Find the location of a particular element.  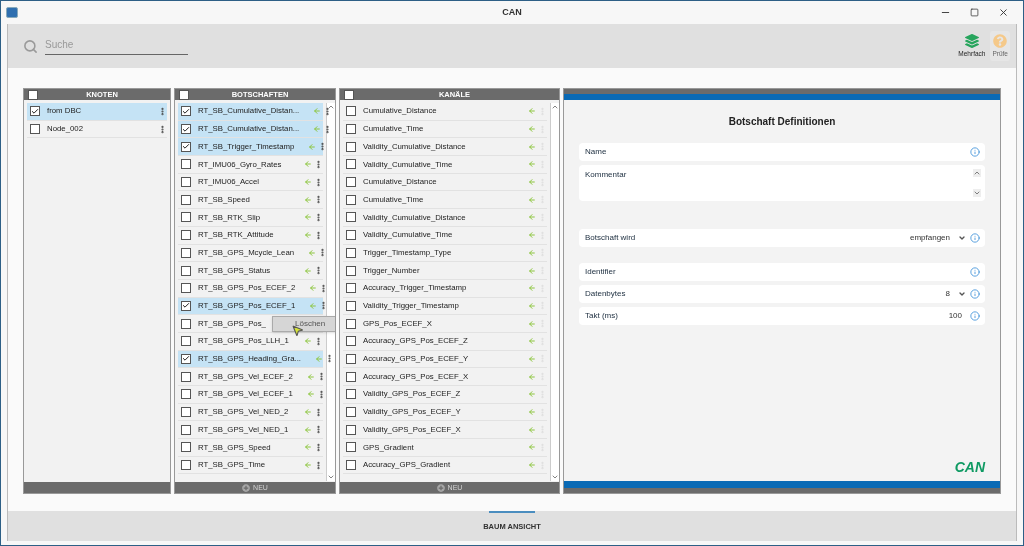

window-title: CAN is located at coordinates (512, 12).